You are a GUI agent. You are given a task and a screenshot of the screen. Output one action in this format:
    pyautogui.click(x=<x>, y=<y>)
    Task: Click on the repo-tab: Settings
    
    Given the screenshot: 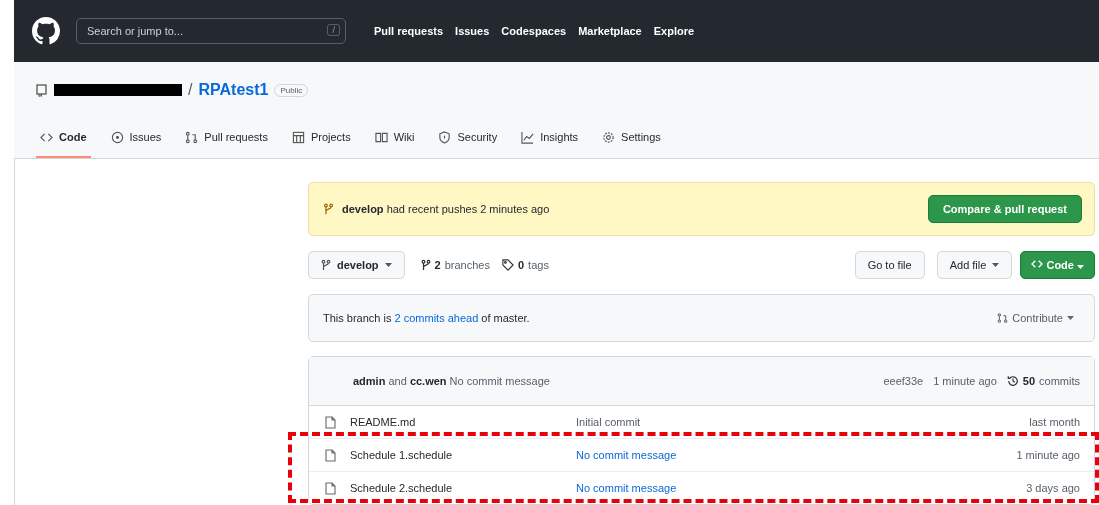 What is the action you would take?
    pyautogui.click(x=631, y=138)
    